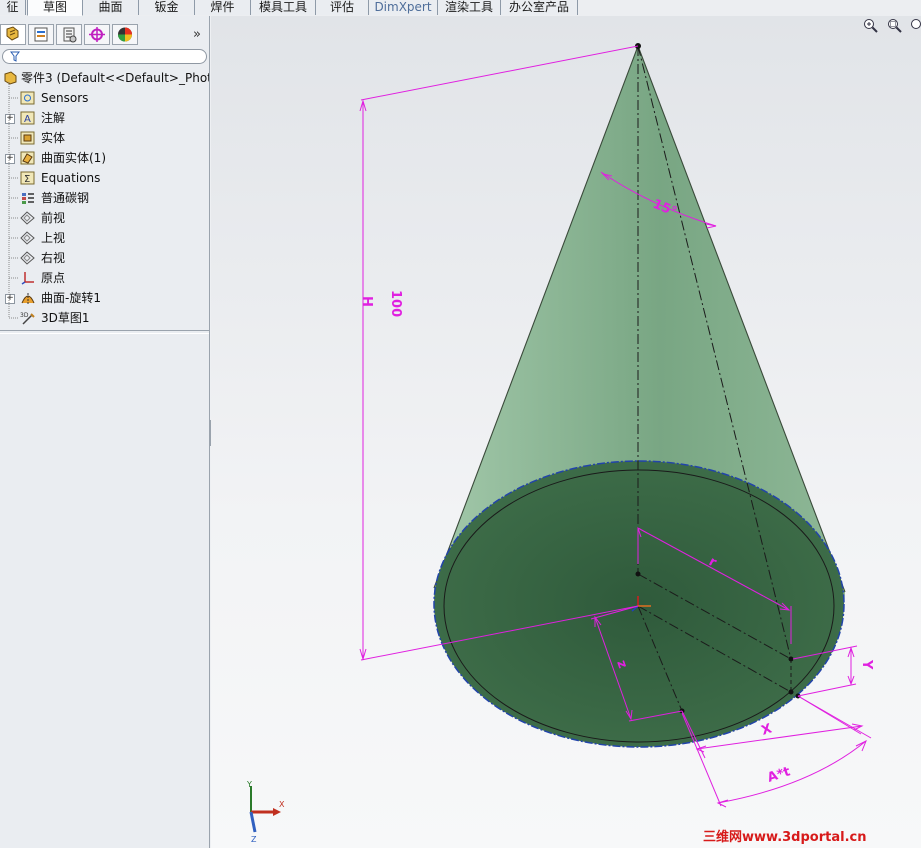  Describe the element at coordinates (53, 118) in the screenshot. I see `tree-item-label: 注解` at that location.